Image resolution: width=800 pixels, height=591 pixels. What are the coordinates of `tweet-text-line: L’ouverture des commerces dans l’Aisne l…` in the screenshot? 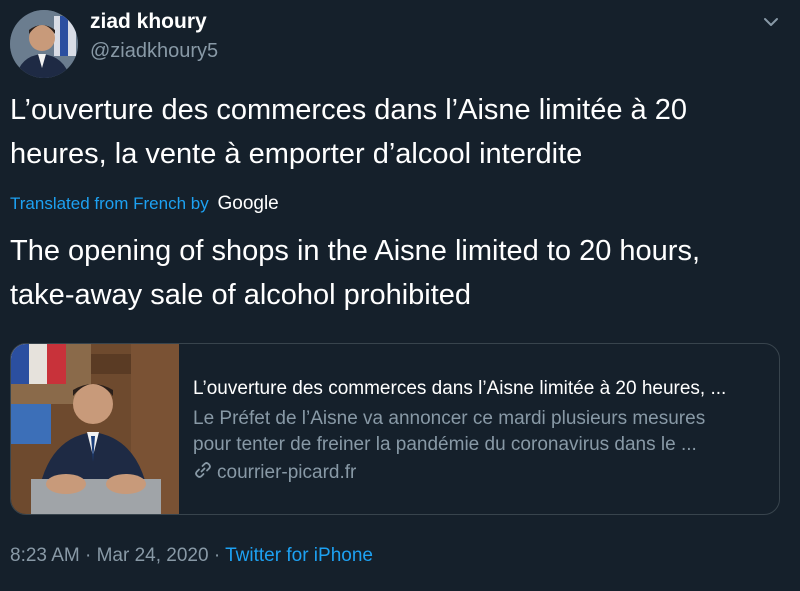 It's located at (348, 110).